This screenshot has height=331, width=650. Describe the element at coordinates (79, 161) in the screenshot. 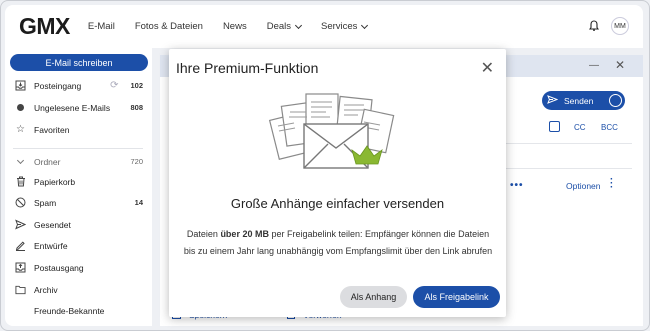

I see `sidebar-item-ordner: Ordner 720` at that location.